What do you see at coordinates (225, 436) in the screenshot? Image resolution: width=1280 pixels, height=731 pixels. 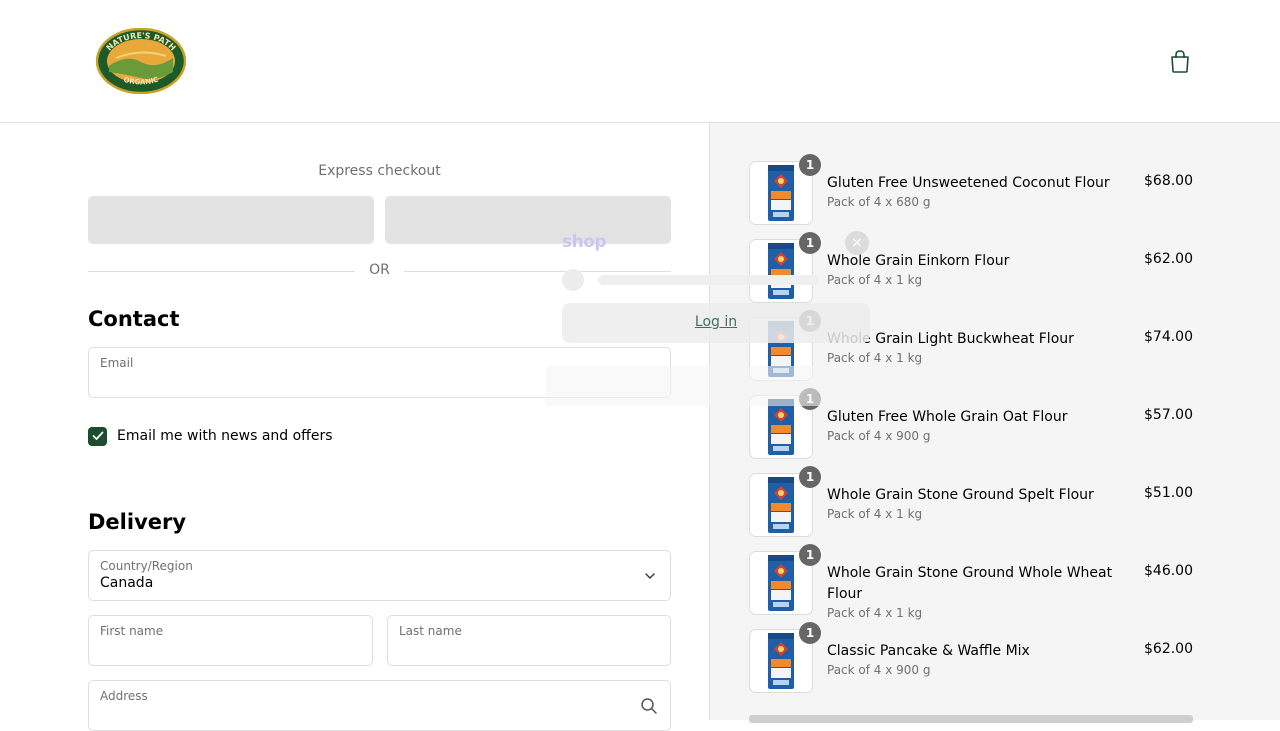 I see `news-offers-label: Email me with news and offers` at bounding box center [225, 436].